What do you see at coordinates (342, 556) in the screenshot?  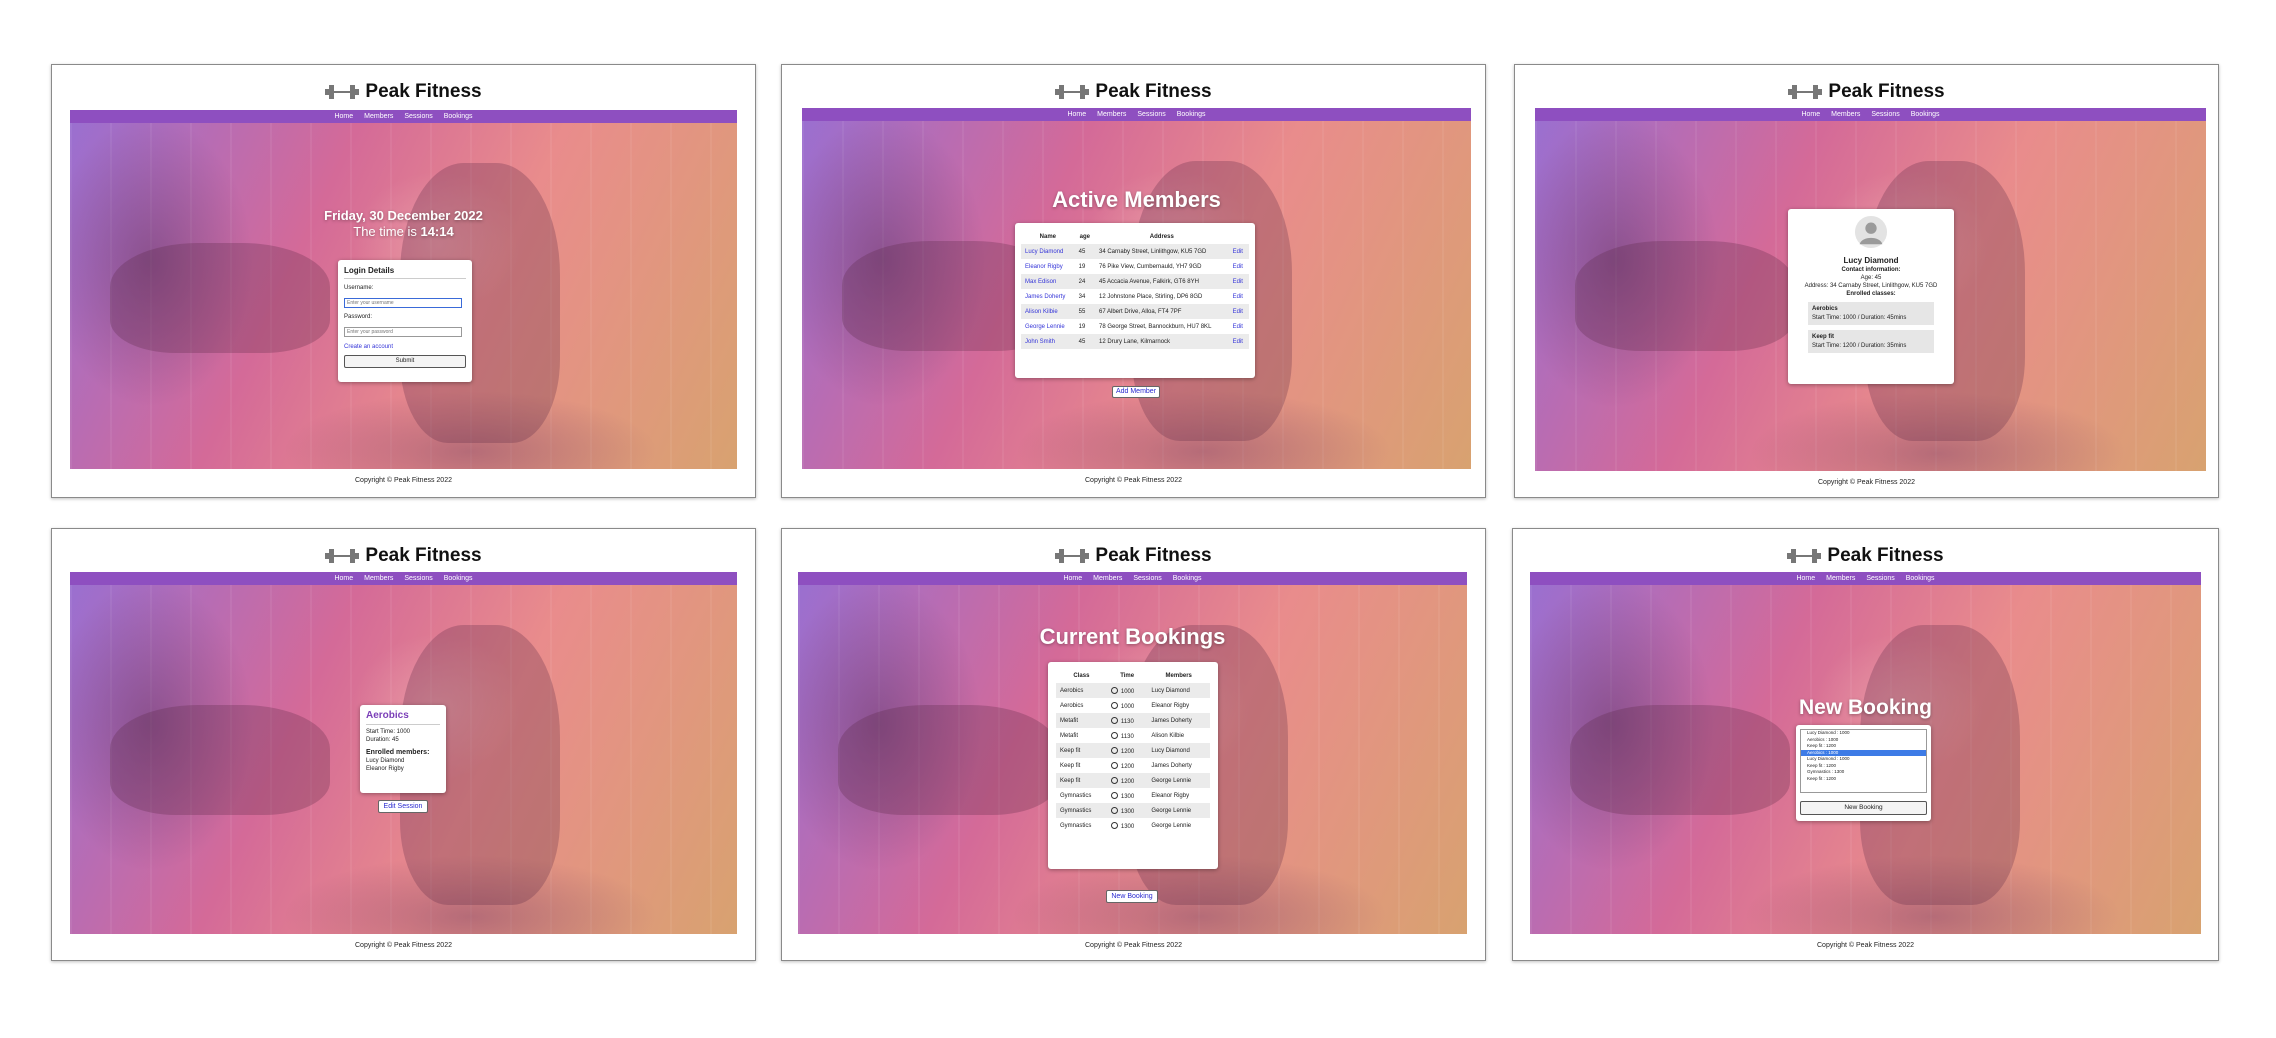 I see `dumbbell-icon` at bounding box center [342, 556].